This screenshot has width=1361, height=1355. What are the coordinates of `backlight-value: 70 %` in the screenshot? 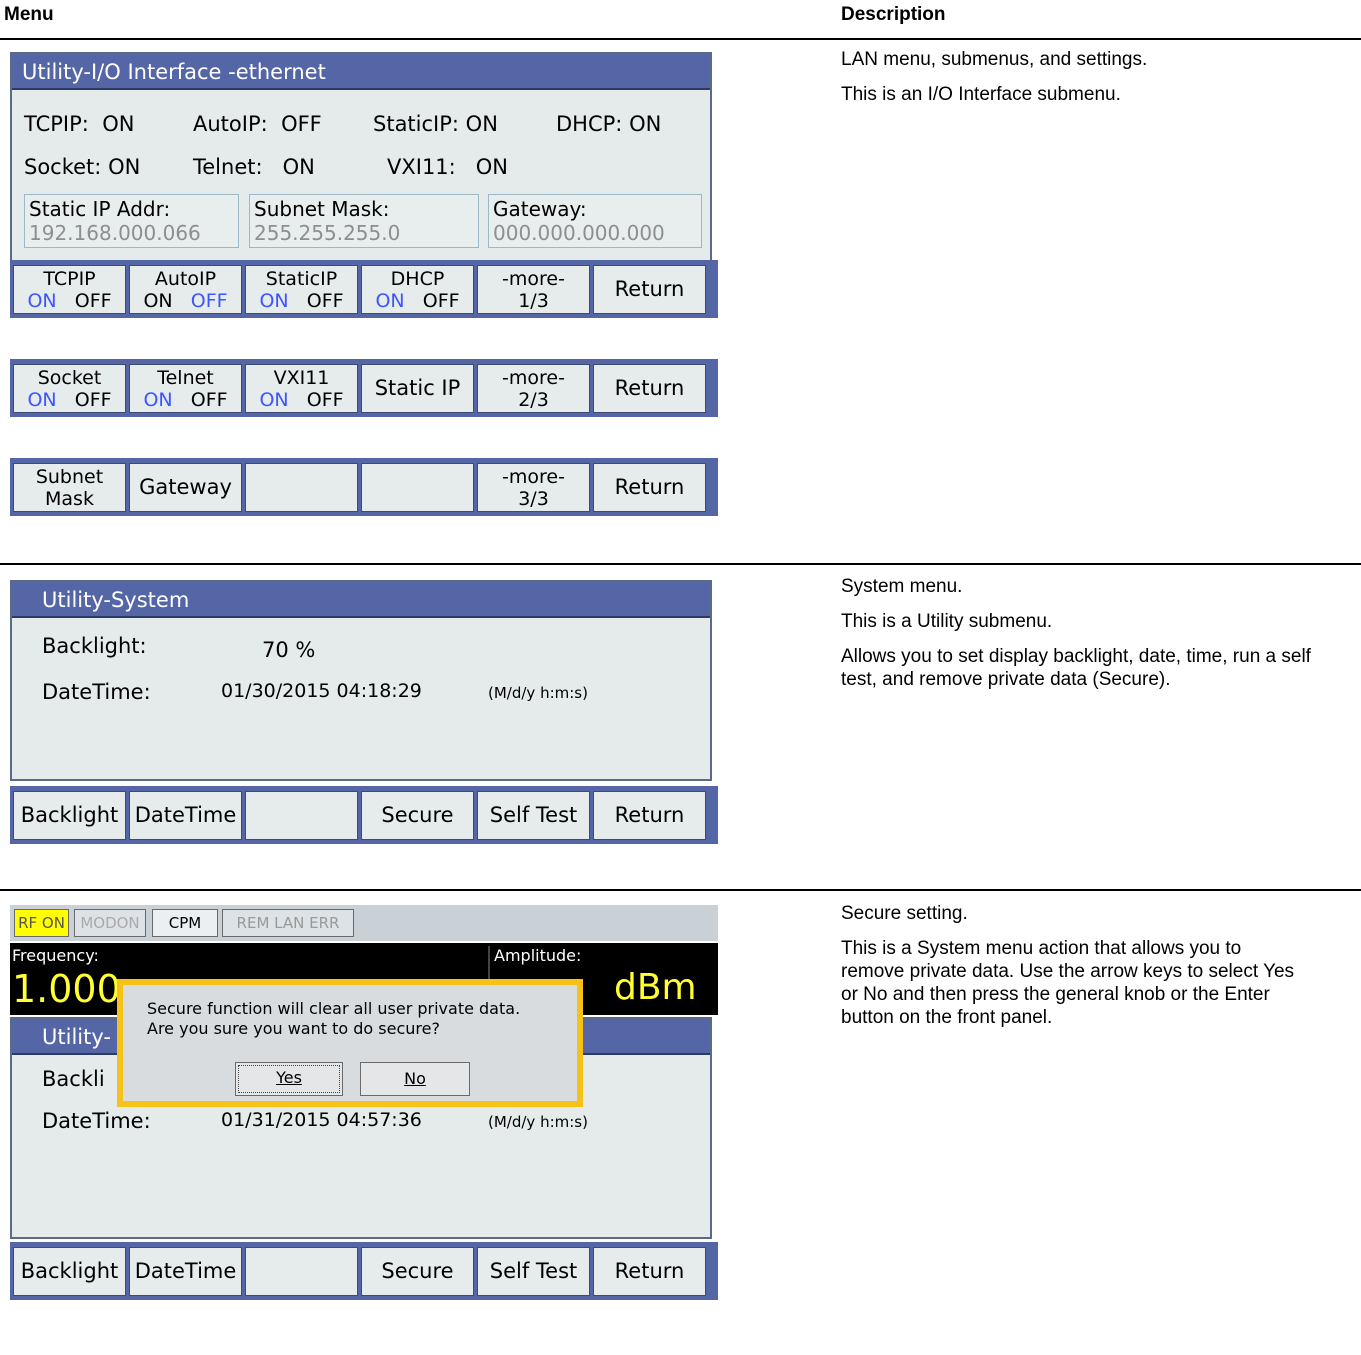 It's located at (289, 650).